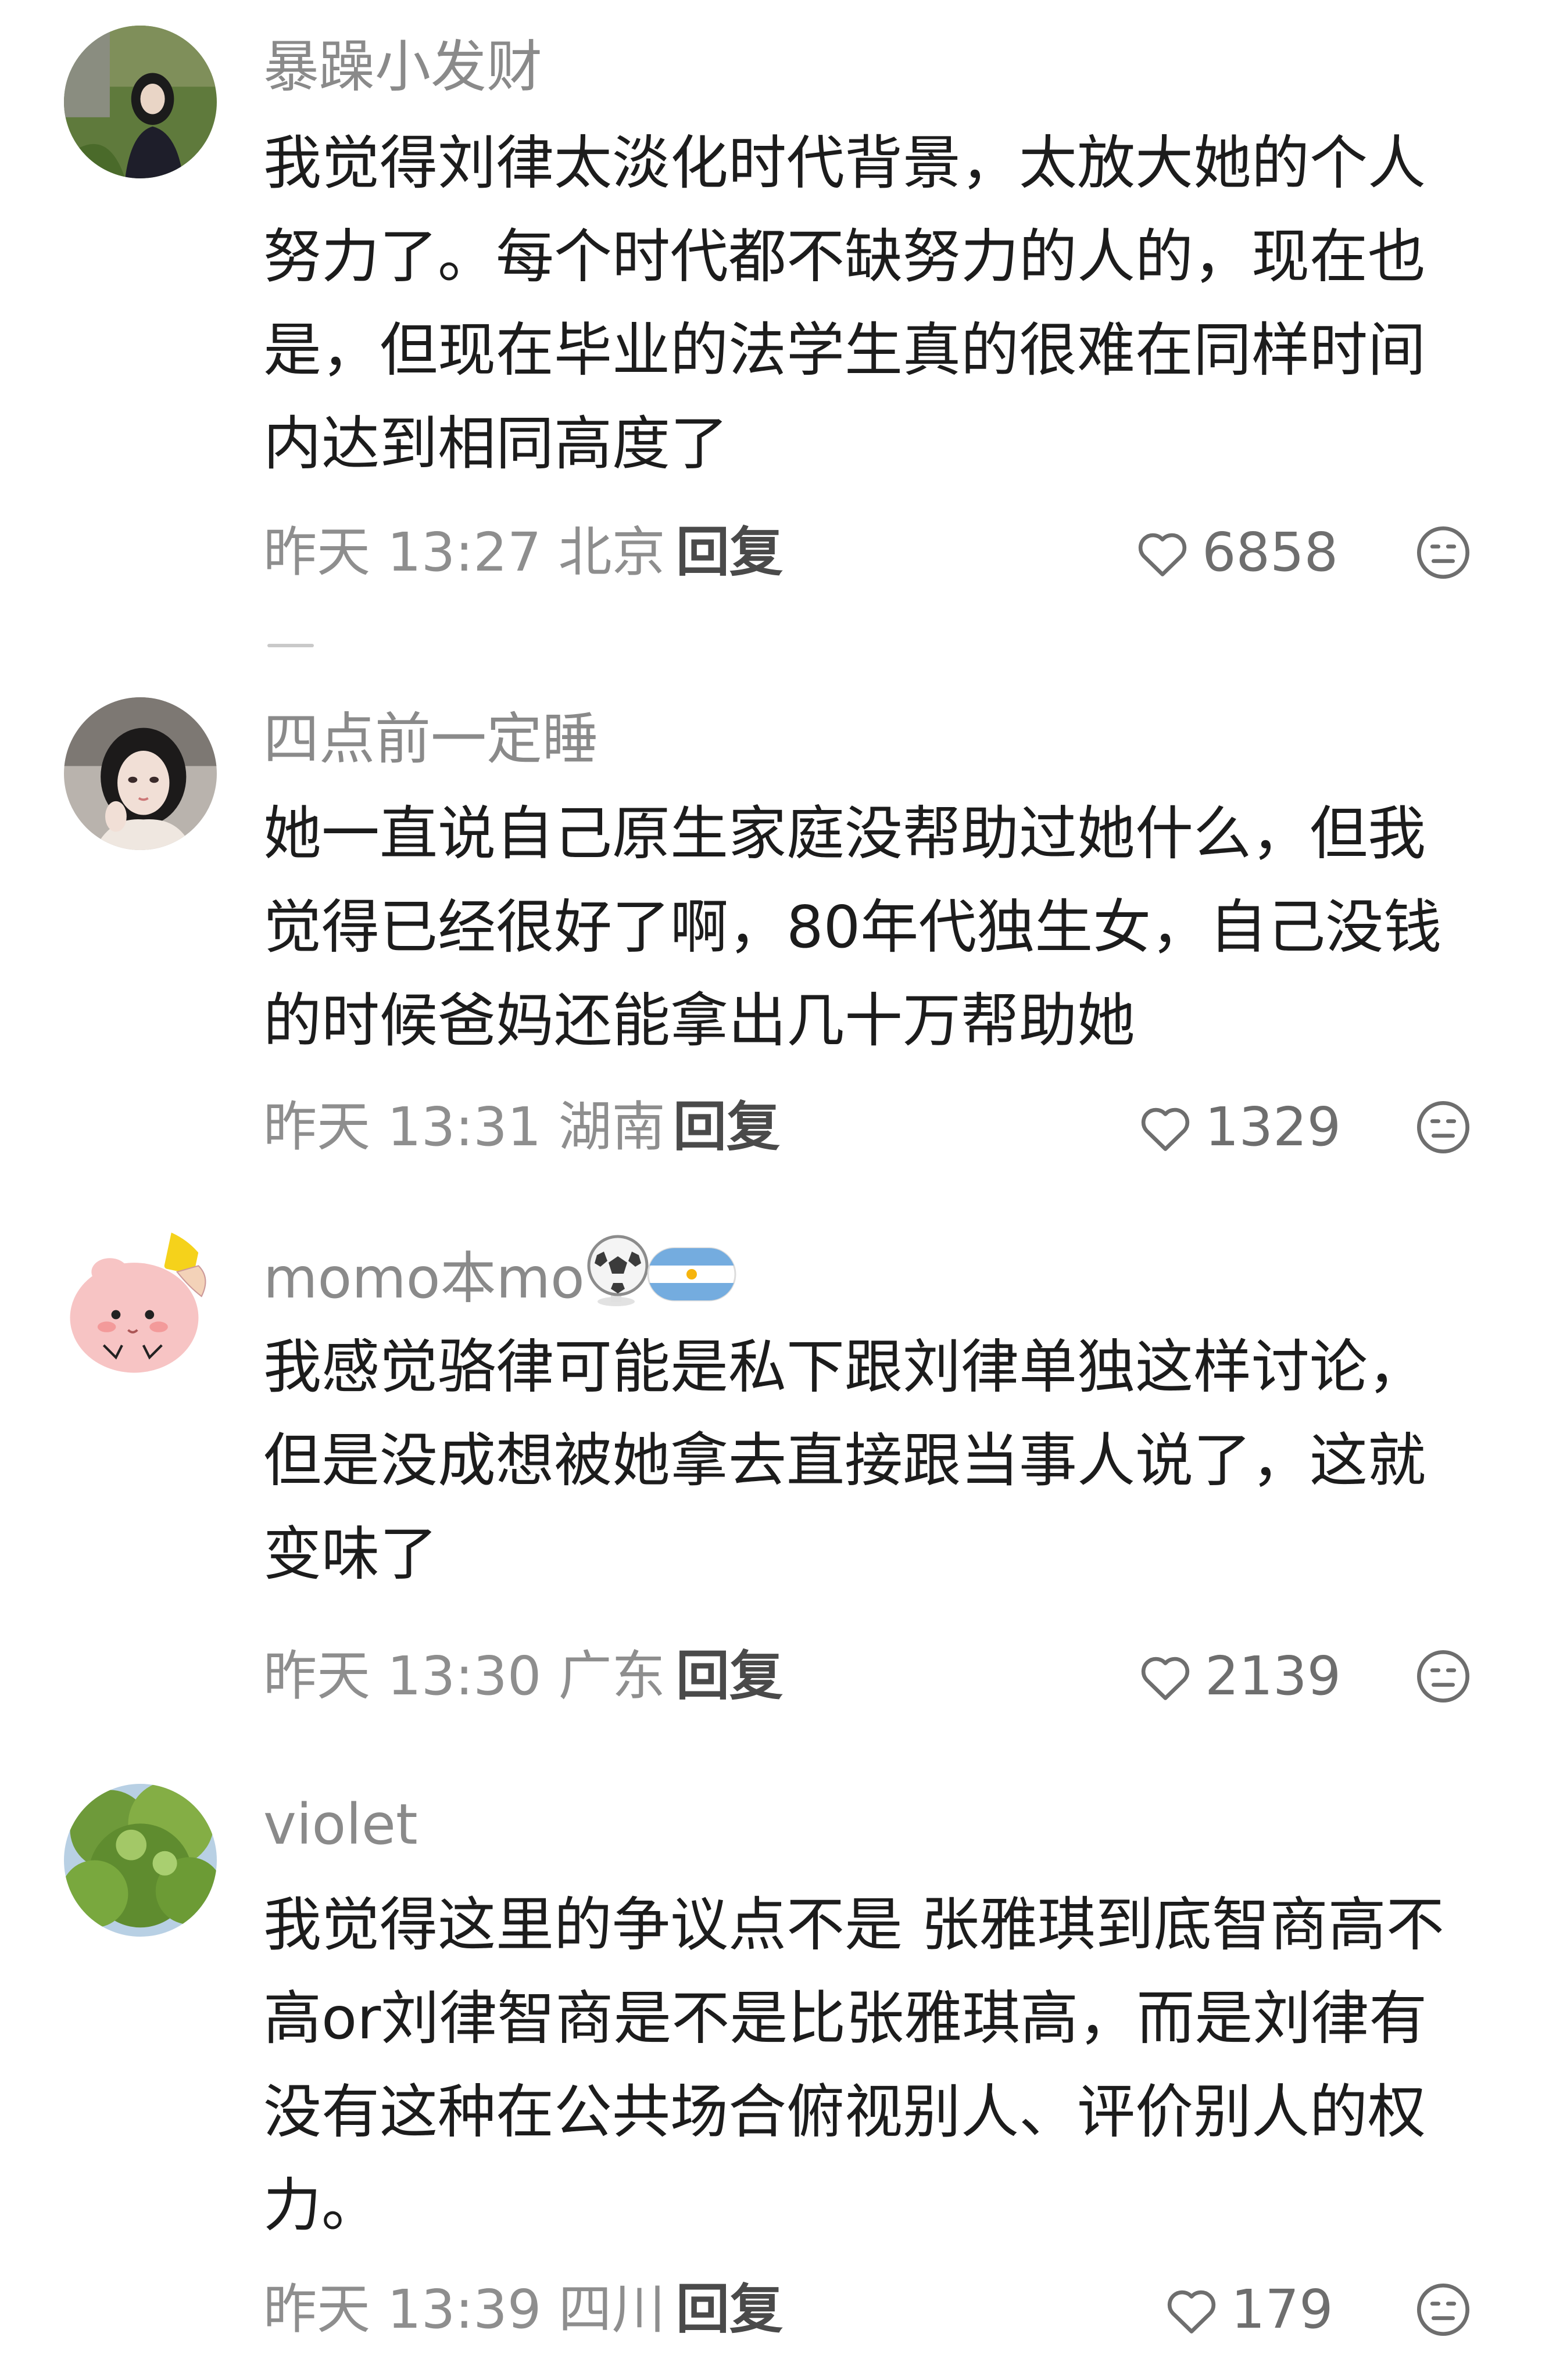 This screenshot has width=1549, height=2380. What do you see at coordinates (1270, 552) in the screenshot?
I see `like-count: 6858` at bounding box center [1270, 552].